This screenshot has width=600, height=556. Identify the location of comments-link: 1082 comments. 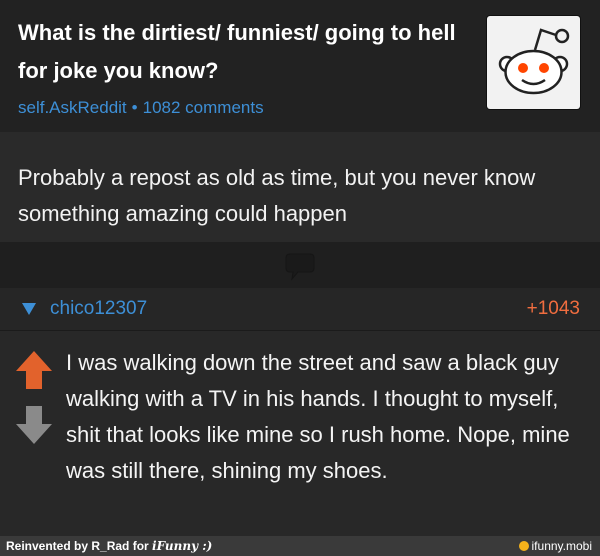
(203, 107).